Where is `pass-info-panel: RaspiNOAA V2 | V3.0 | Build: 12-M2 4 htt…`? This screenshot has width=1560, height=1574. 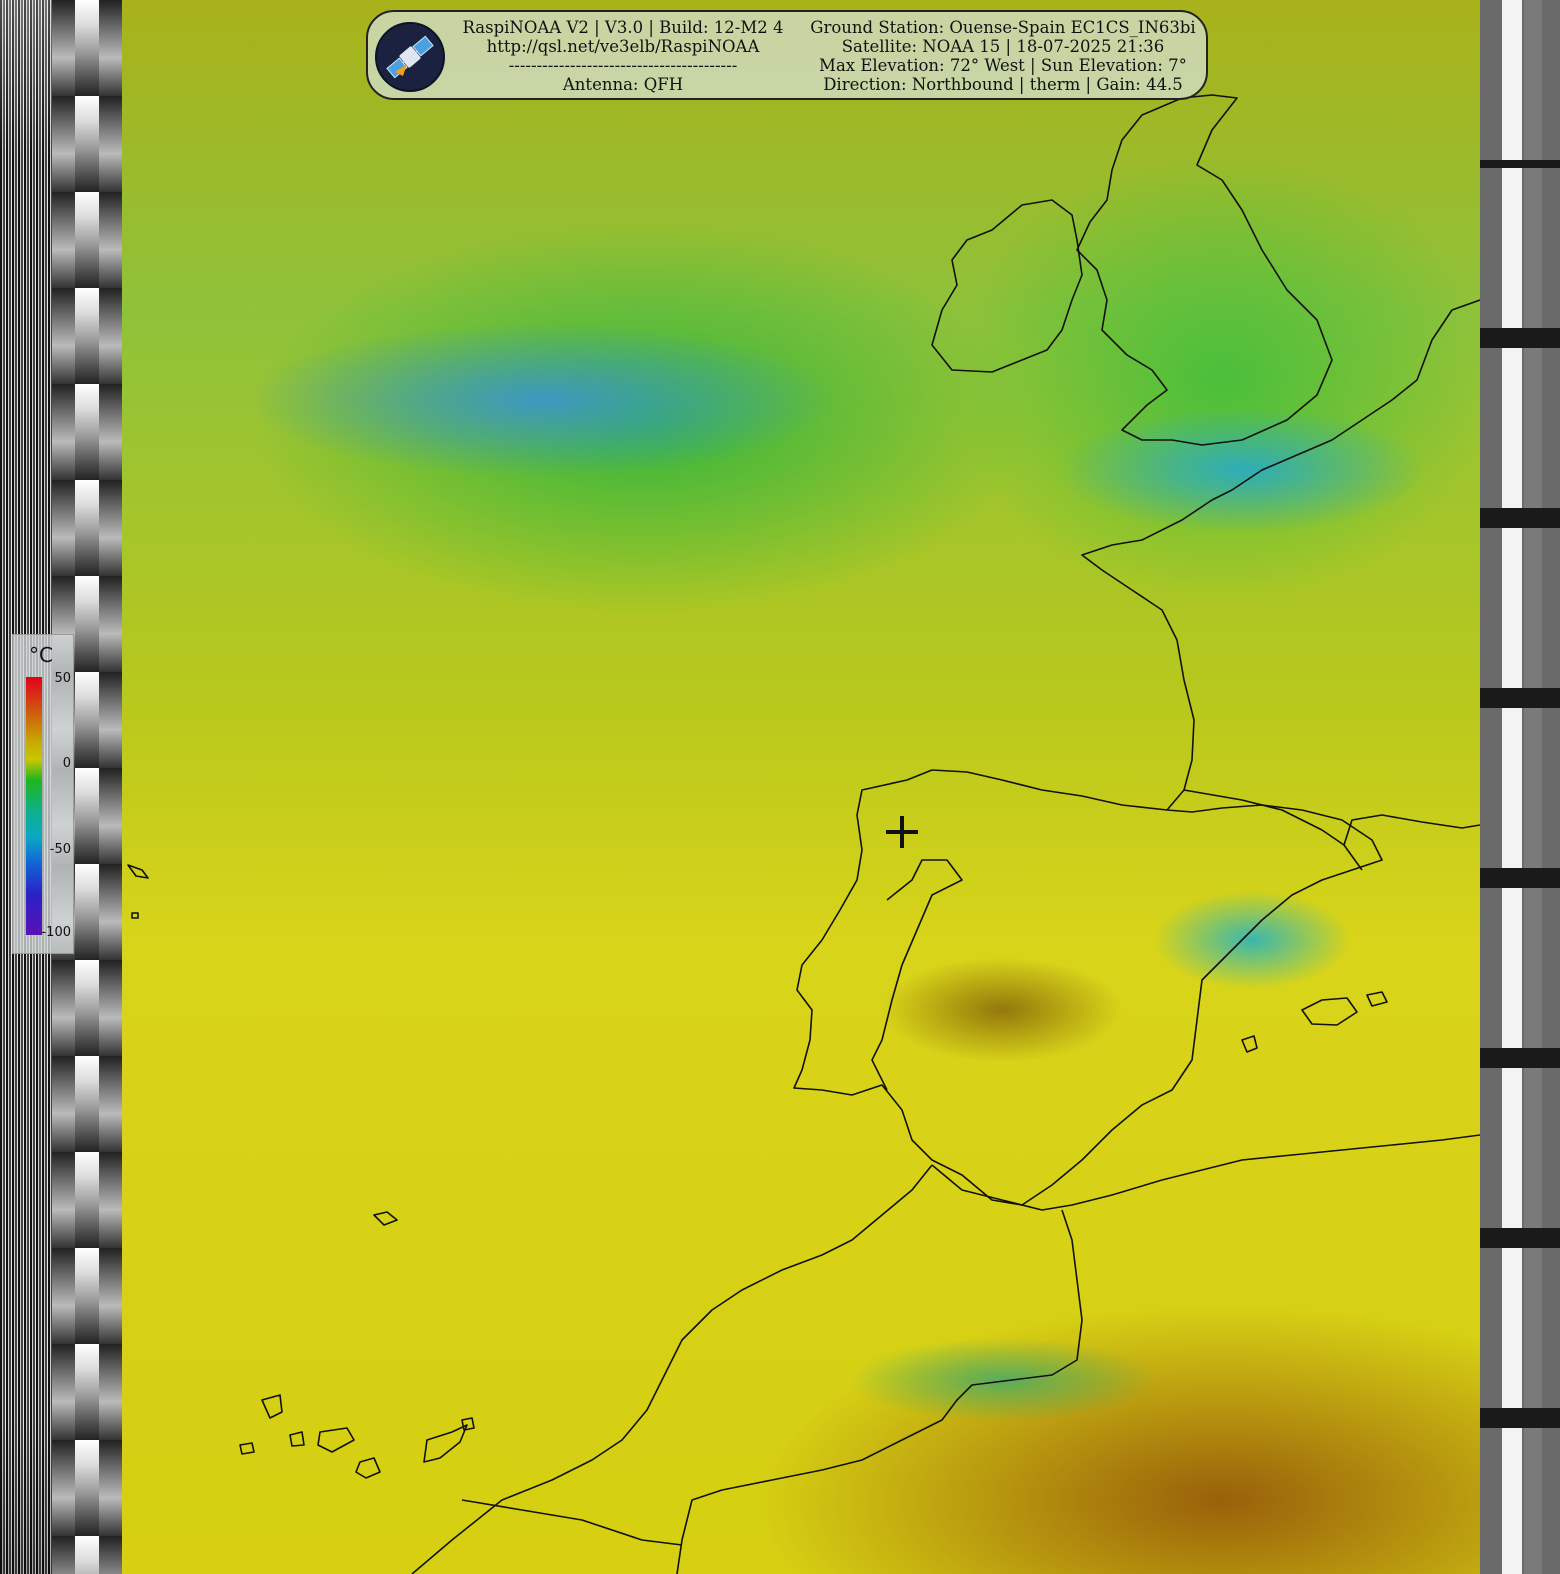 pass-info-panel: RaspiNOAA V2 | V3.0 | Build: 12-M2 4 htt… is located at coordinates (787, 55).